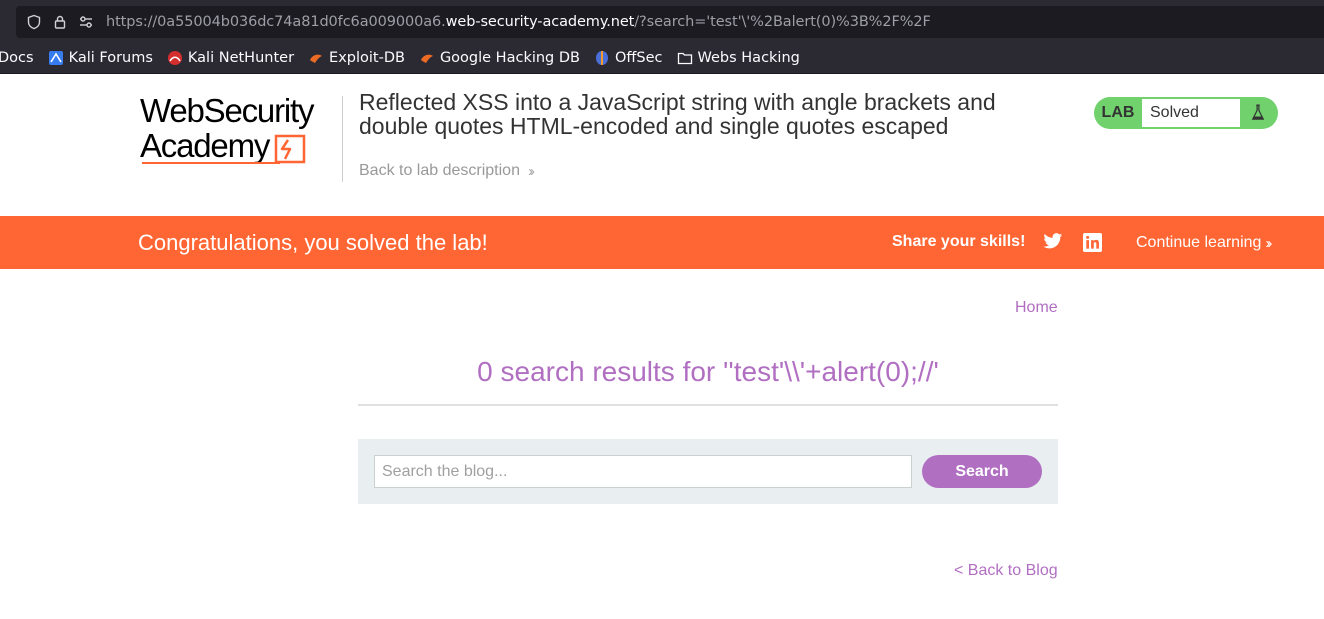 This screenshot has width=1324, height=619. What do you see at coordinates (34, 22) in the screenshot?
I see `shield-icon` at bounding box center [34, 22].